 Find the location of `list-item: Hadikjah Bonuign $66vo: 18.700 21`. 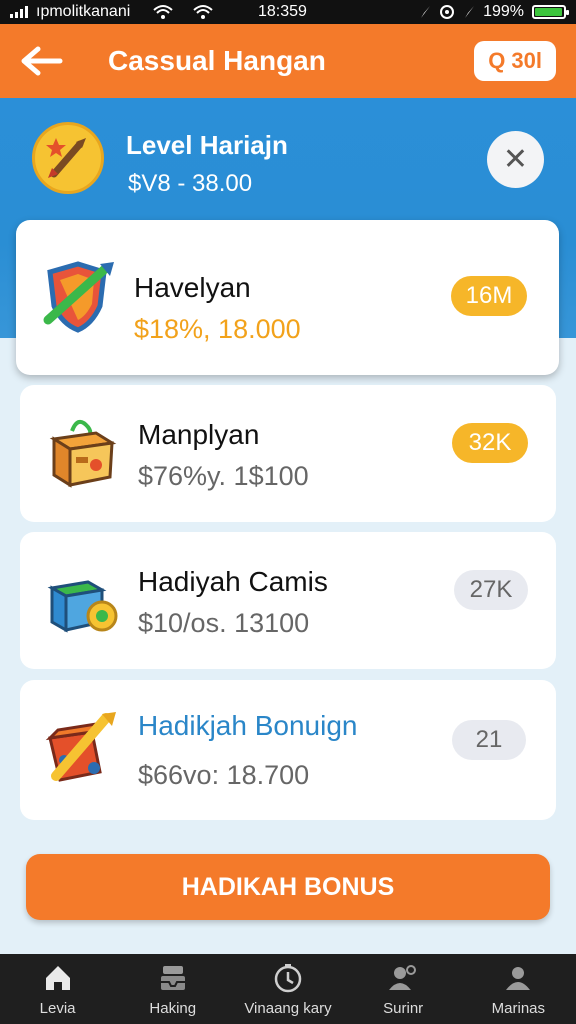

list-item: Hadikjah Bonuign $66vo: 18.700 21 is located at coordinates (288, 750).